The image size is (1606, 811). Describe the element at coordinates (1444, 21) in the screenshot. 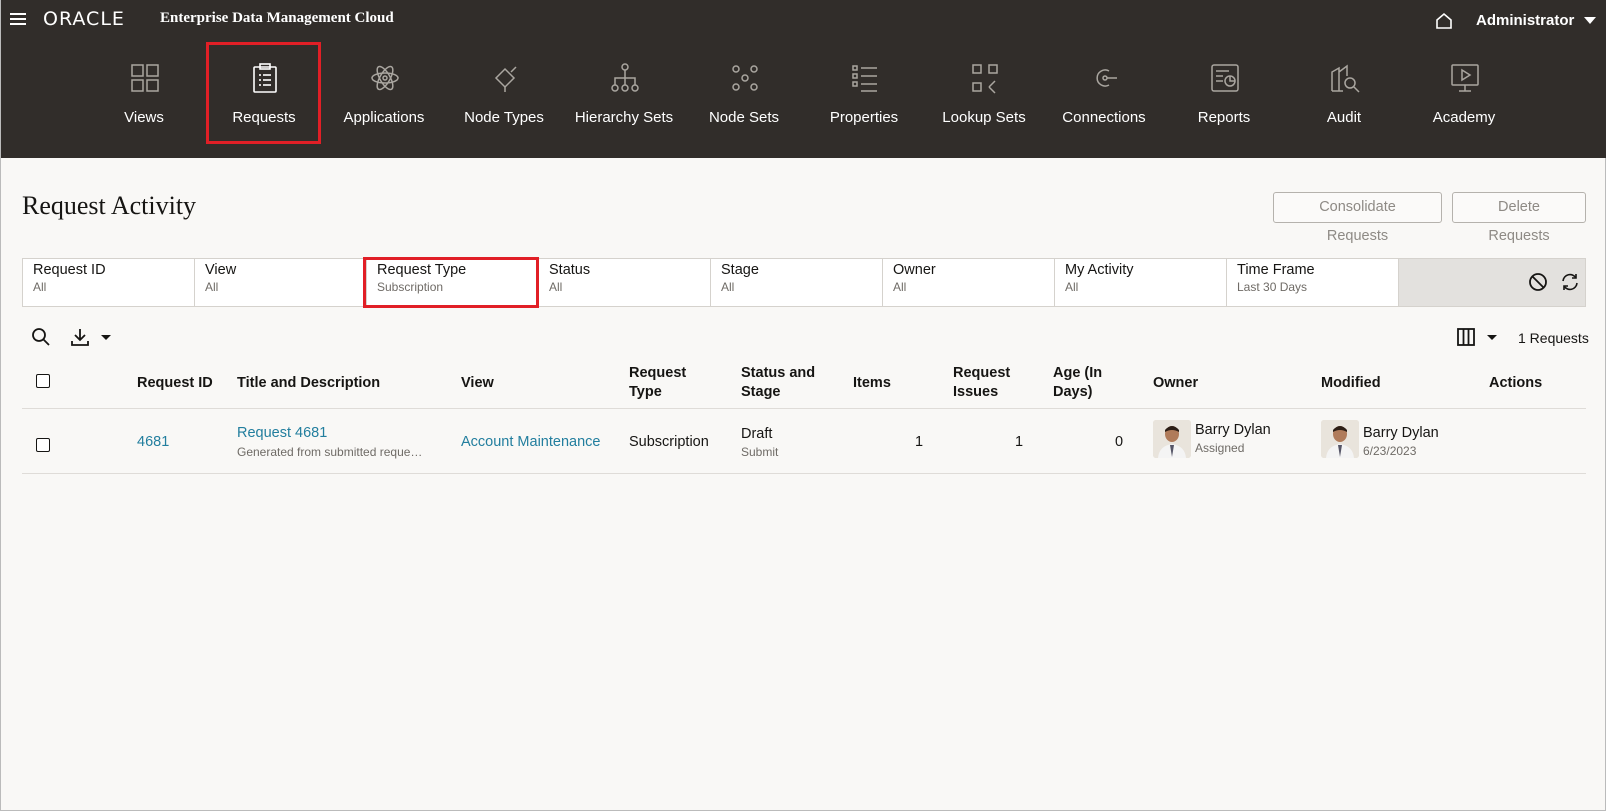

I see `home-icon` at that location.